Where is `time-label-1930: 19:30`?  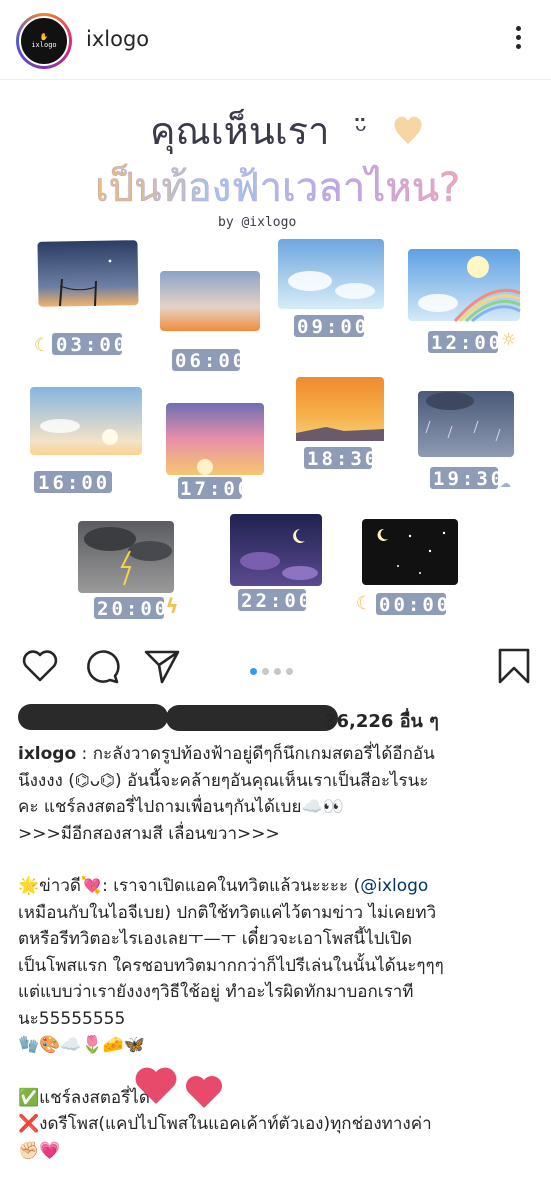
time-label-1930: 19:30 is located at coordinates (469, 479).